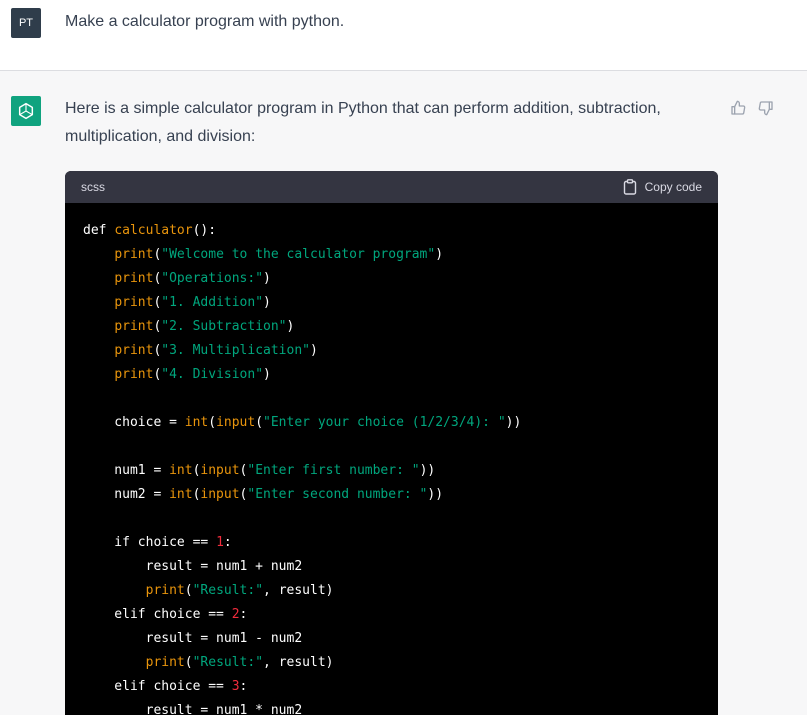  I want to click on code-token: 3, so click(235, 686).